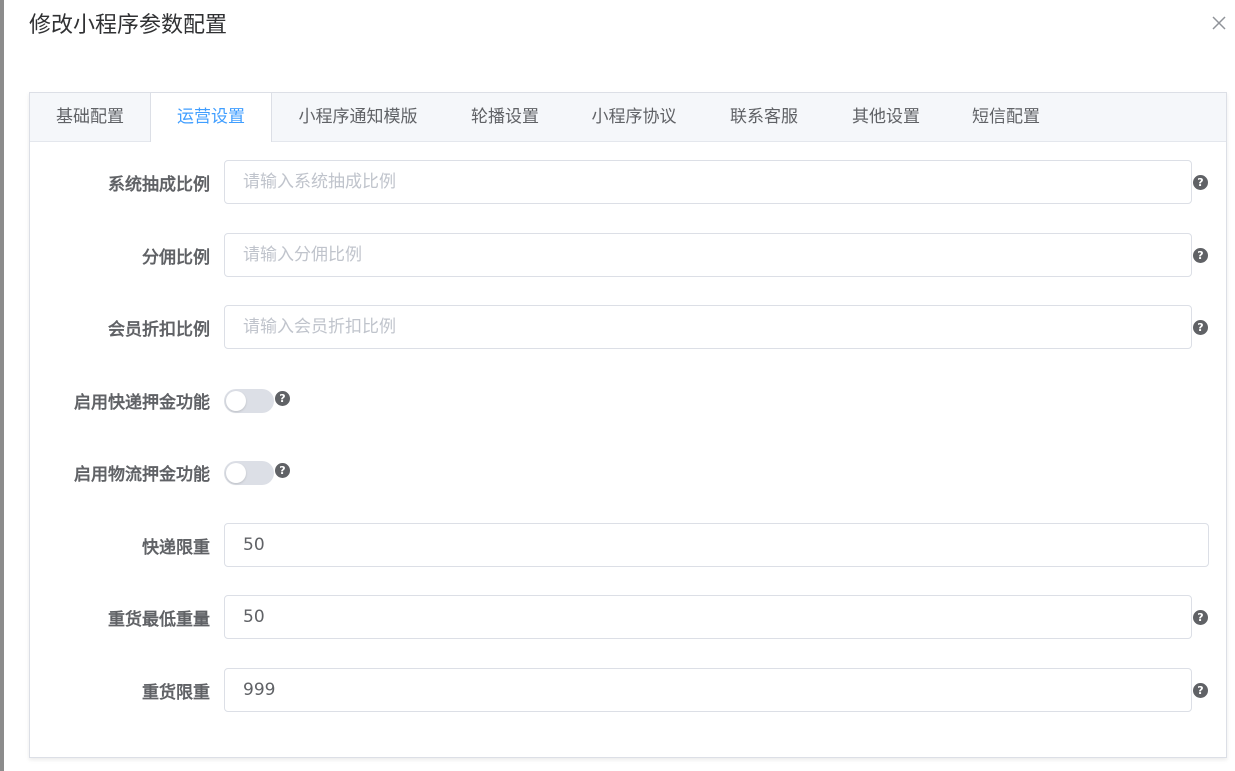 The image size is (1235, 771). I want to click on commission-rate-input, so click(708, 182).